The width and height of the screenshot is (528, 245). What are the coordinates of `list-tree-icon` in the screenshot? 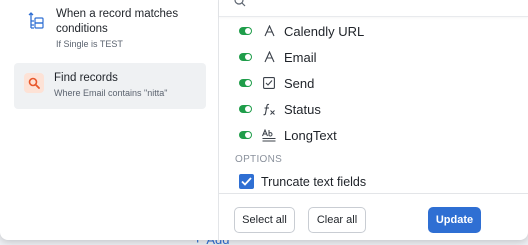 It's located at (36, 21).